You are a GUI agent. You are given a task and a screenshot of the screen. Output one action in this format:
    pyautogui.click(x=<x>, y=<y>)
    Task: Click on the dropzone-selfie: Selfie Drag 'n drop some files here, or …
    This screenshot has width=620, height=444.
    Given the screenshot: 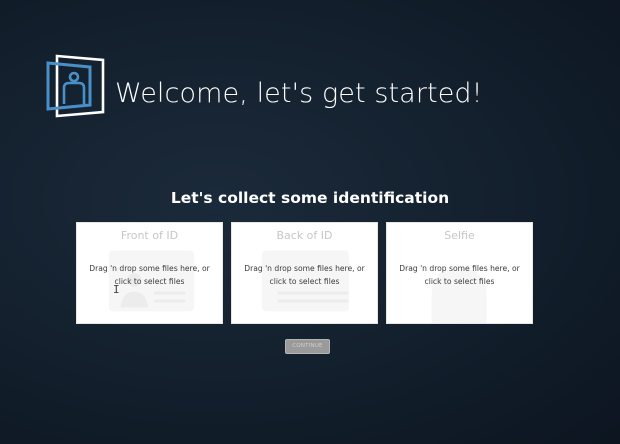 What is the action you would take?
    pyautogui.click(x=459, y=273)
    